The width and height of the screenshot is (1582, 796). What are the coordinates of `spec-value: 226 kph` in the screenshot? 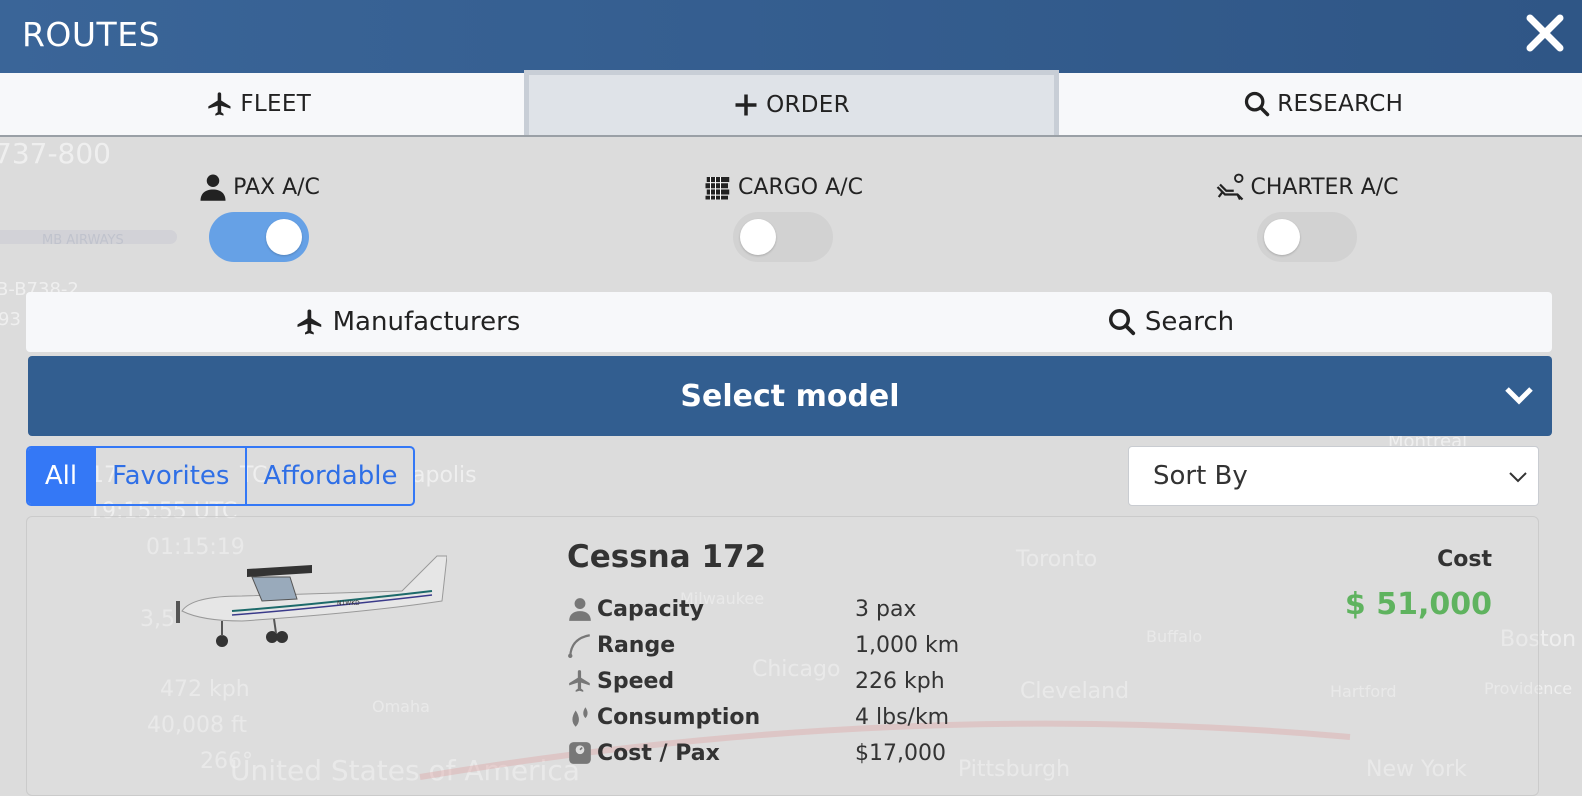 It's located at (900, 681).